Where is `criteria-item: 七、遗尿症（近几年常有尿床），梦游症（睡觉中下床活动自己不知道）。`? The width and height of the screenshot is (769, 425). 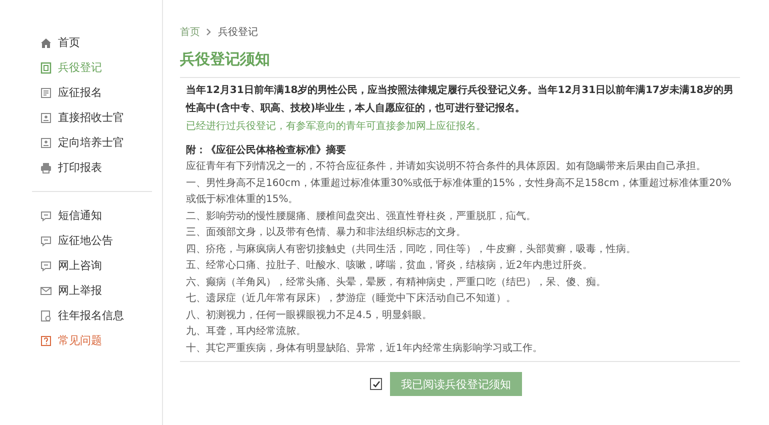 criteria-item: 七、遗尿症（近几年常有尿床），梦游症（睡觉中下床活动自己不知道）。 is located at coordinates (351, 299).